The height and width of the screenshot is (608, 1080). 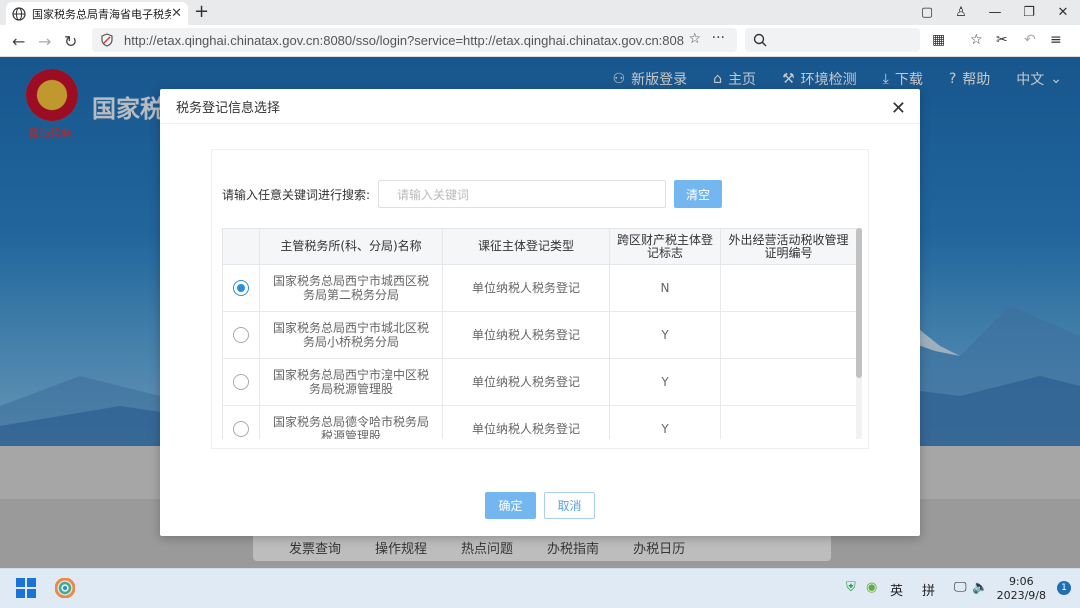 What do you see at coordinates (898, 108) in the screenshot?
I see `modal-close-icon: ✕` at bounding box center [898, 108].